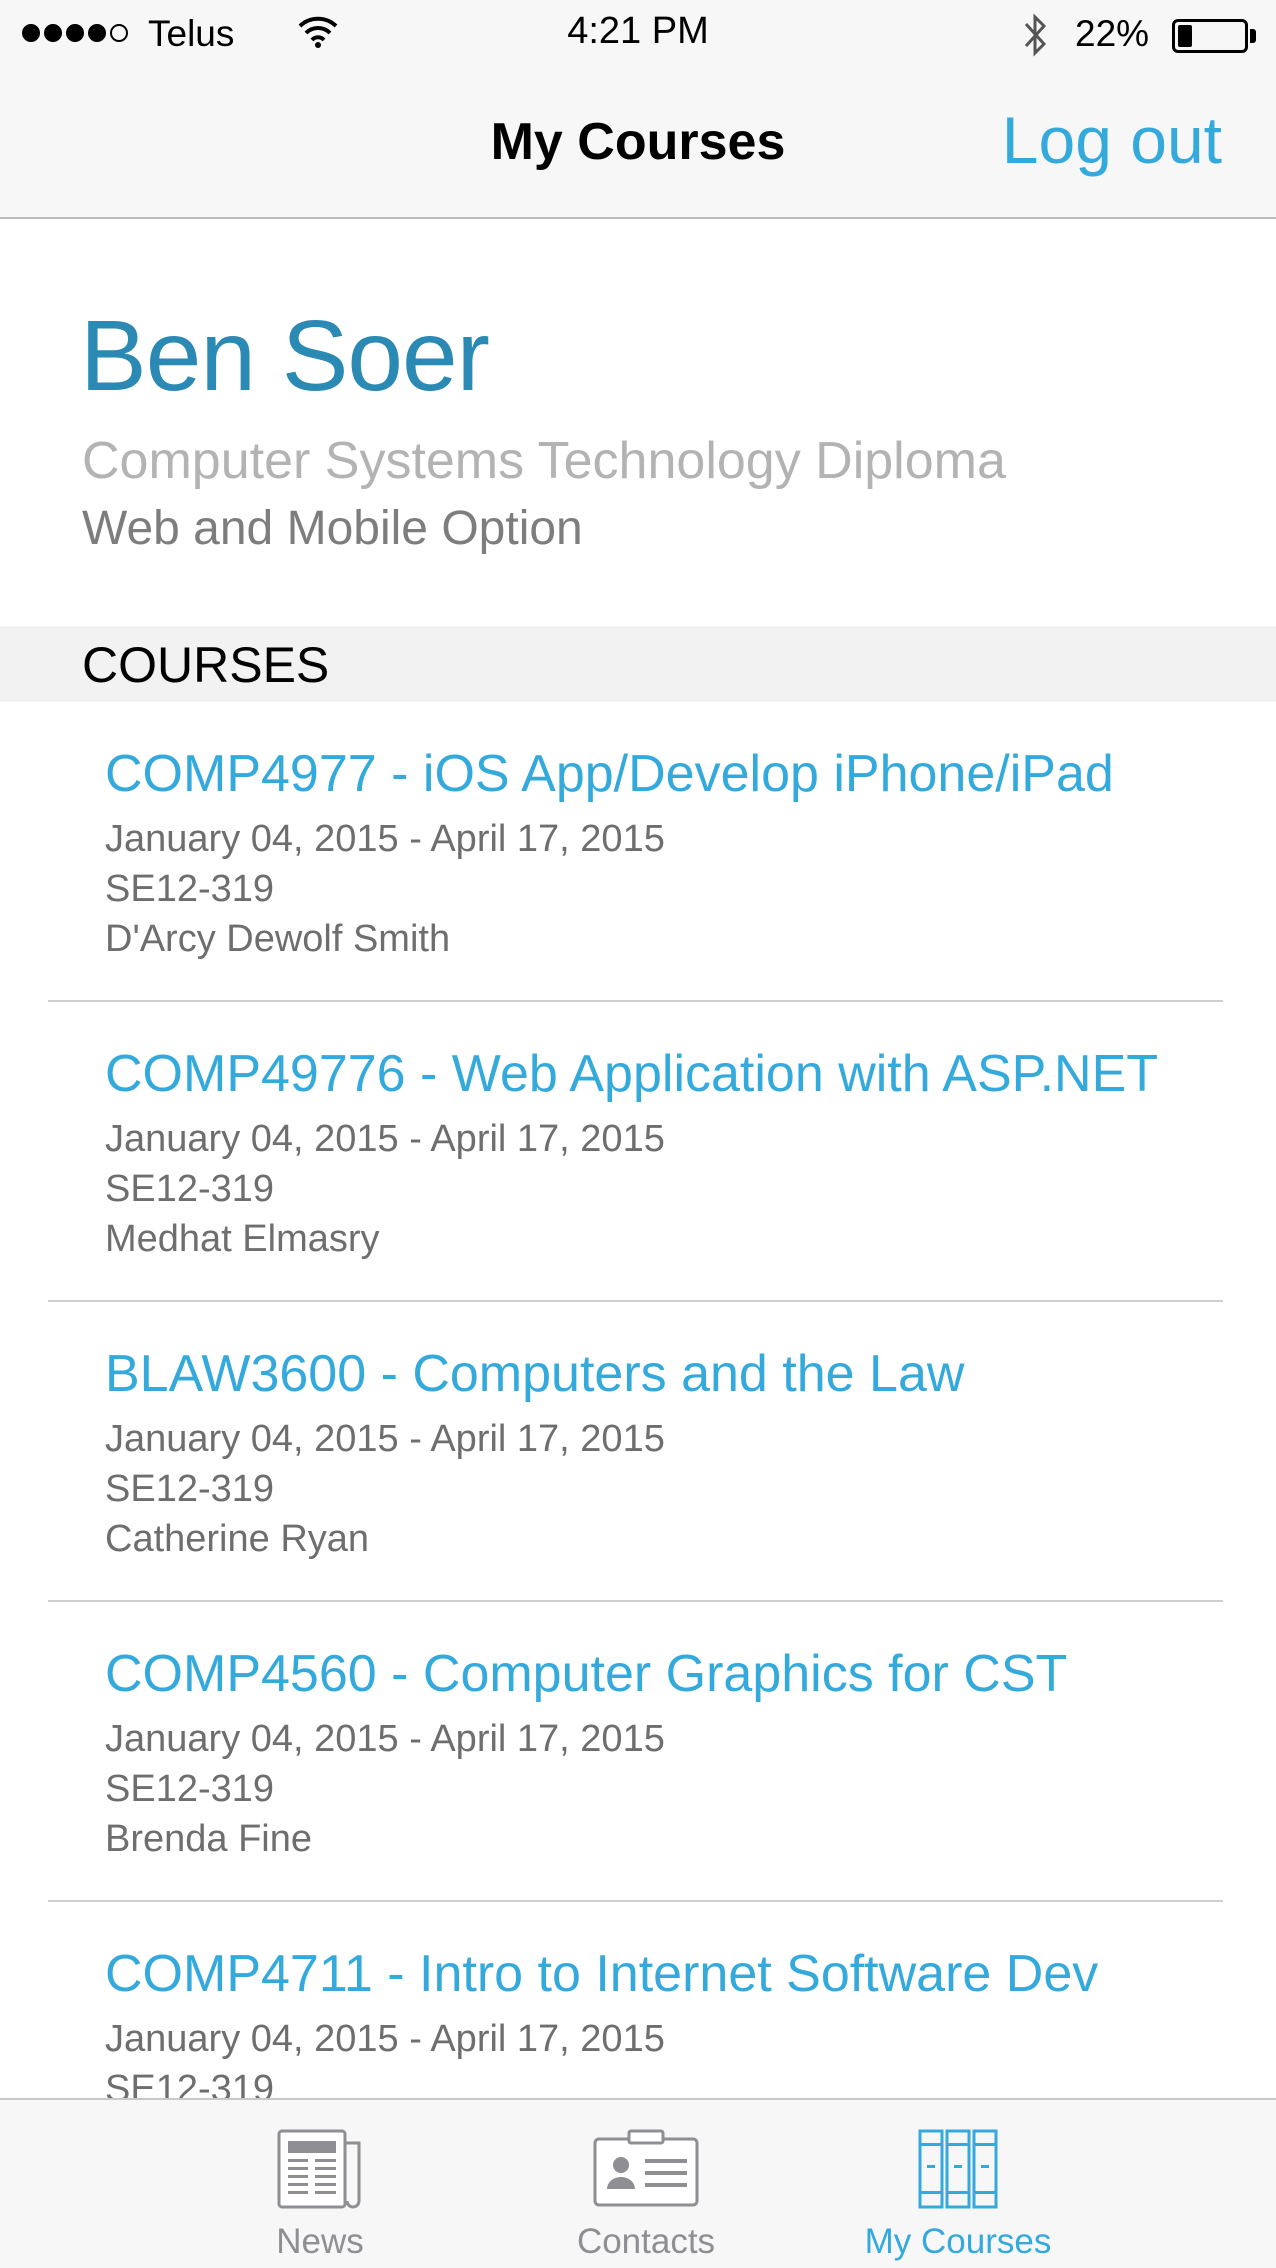 The image size is (1276, 2268). Describe the element at coordinates (278, 939) in the screenshot. I see `course-instructor: D'Arcy Dewolf Smith` at that location.